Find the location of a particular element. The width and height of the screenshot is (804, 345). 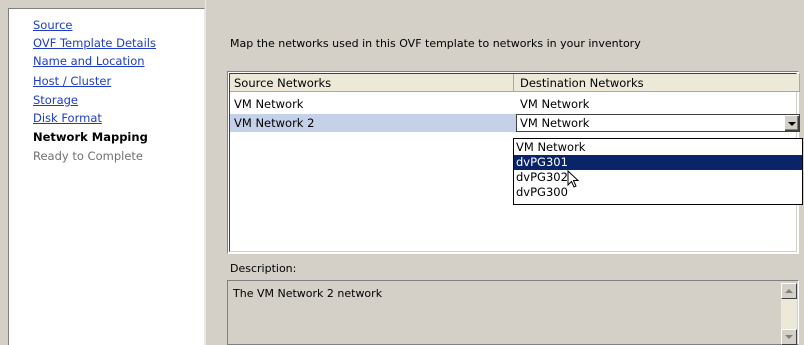

description-text: The VM Network 2 network is located at coordinates (308, 293).